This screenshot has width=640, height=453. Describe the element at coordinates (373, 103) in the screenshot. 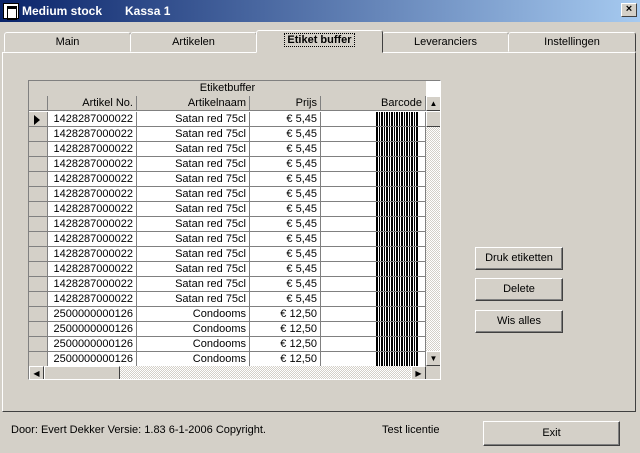

I see `column-header-barcode: Barcode` at that location.